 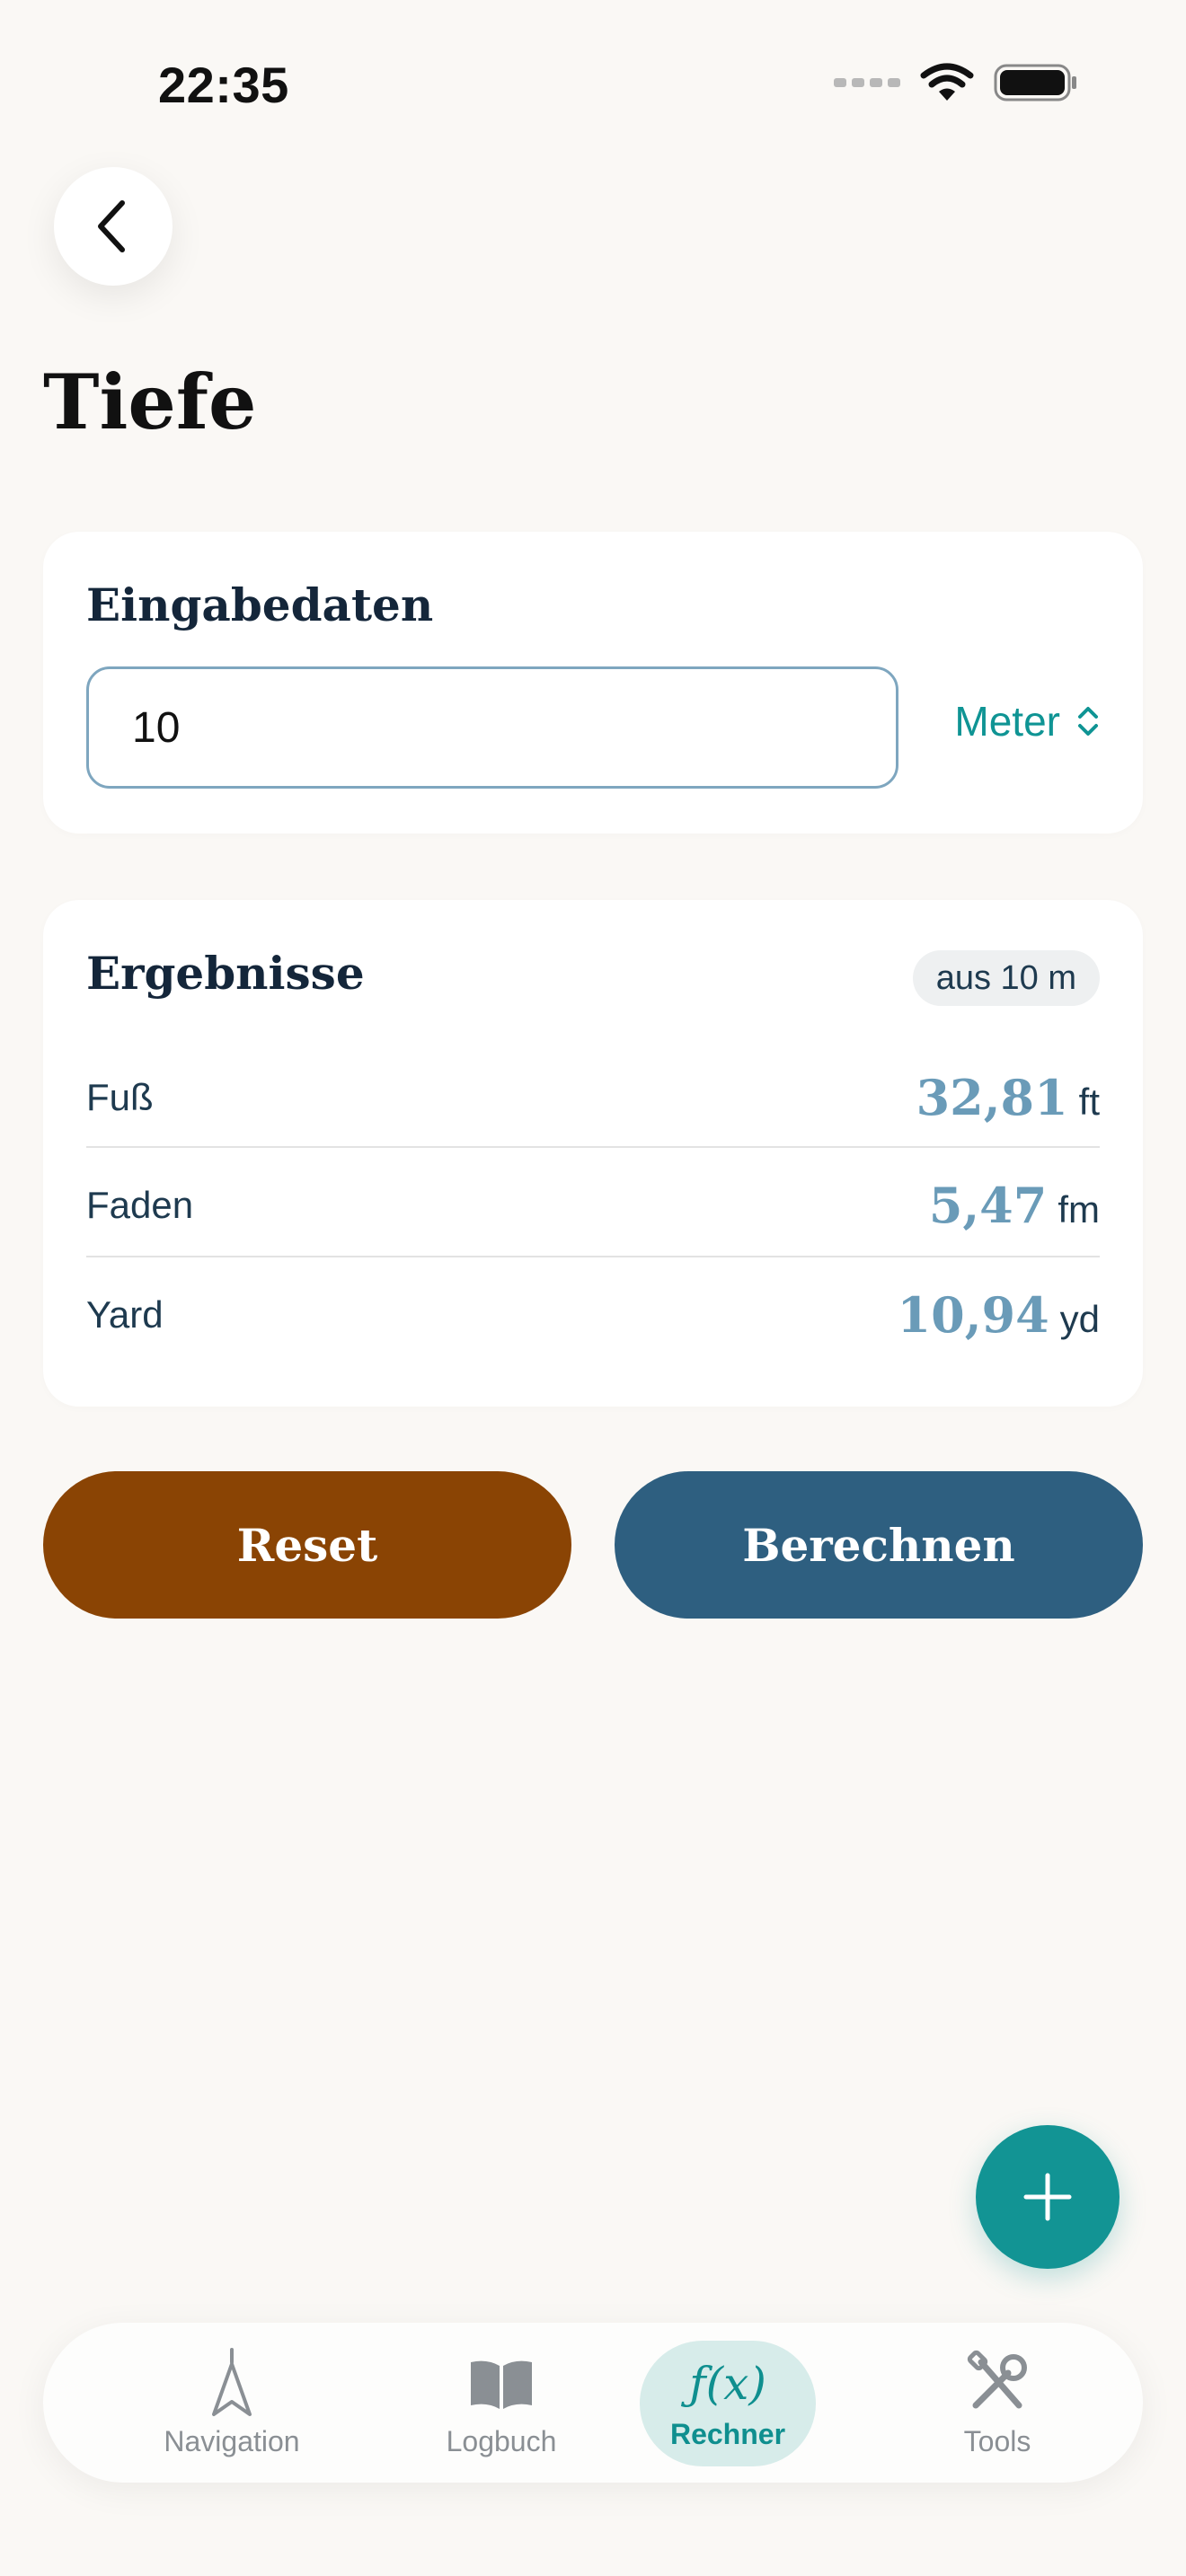 What do you see at coordinates (1089, 1102) in the screenshot?
I see `result-unit: ft` at bounding box center [1089, 1102].